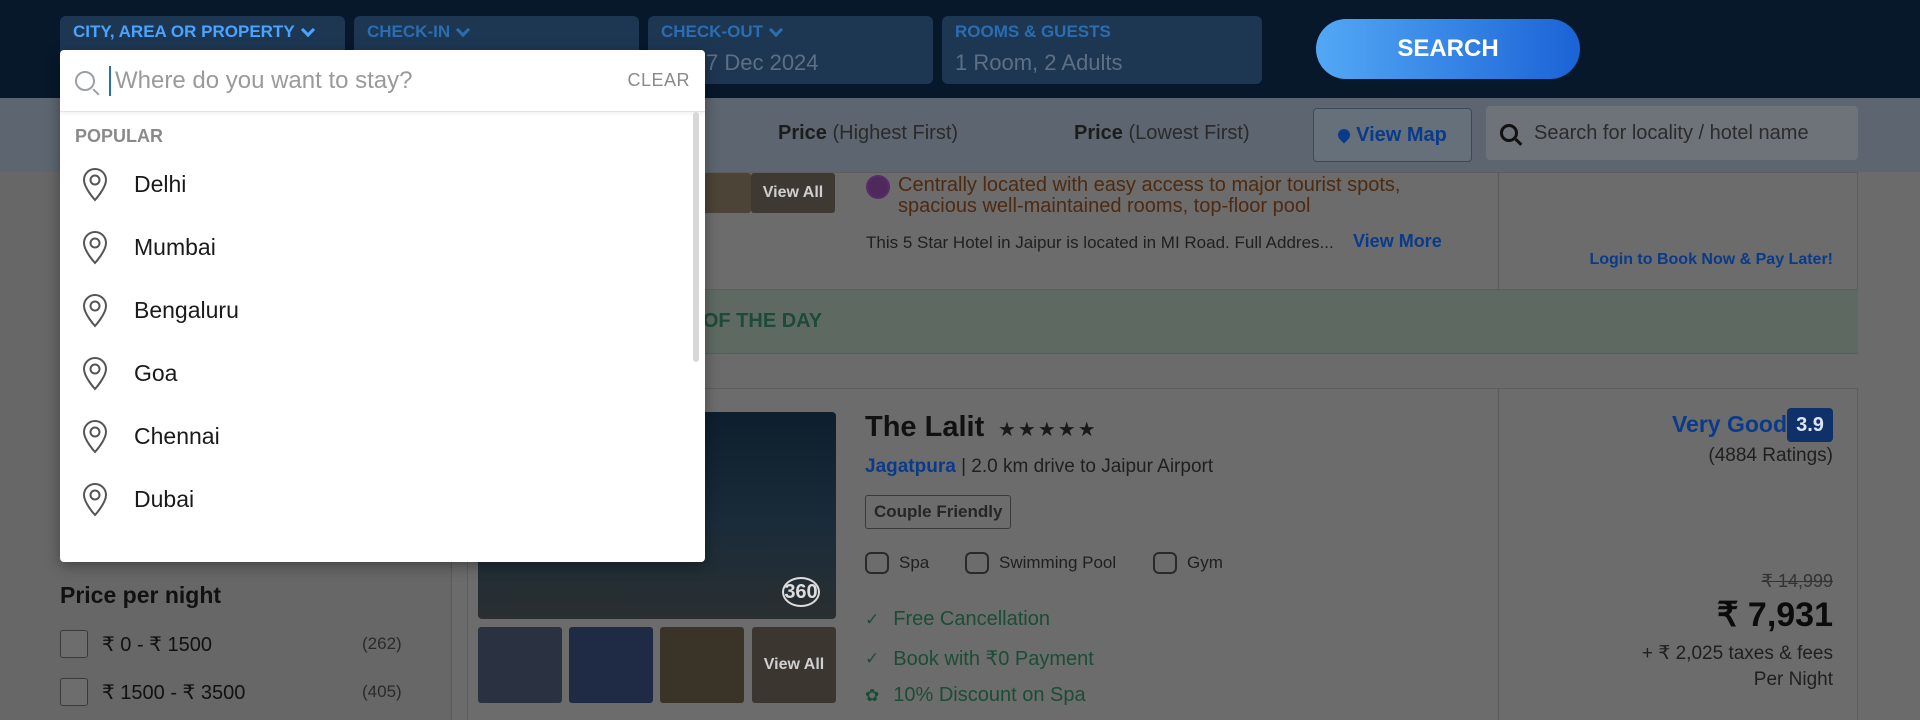  I want to click on spa-discount: ✿ 10% Discount on Spa, so click(975, 695).